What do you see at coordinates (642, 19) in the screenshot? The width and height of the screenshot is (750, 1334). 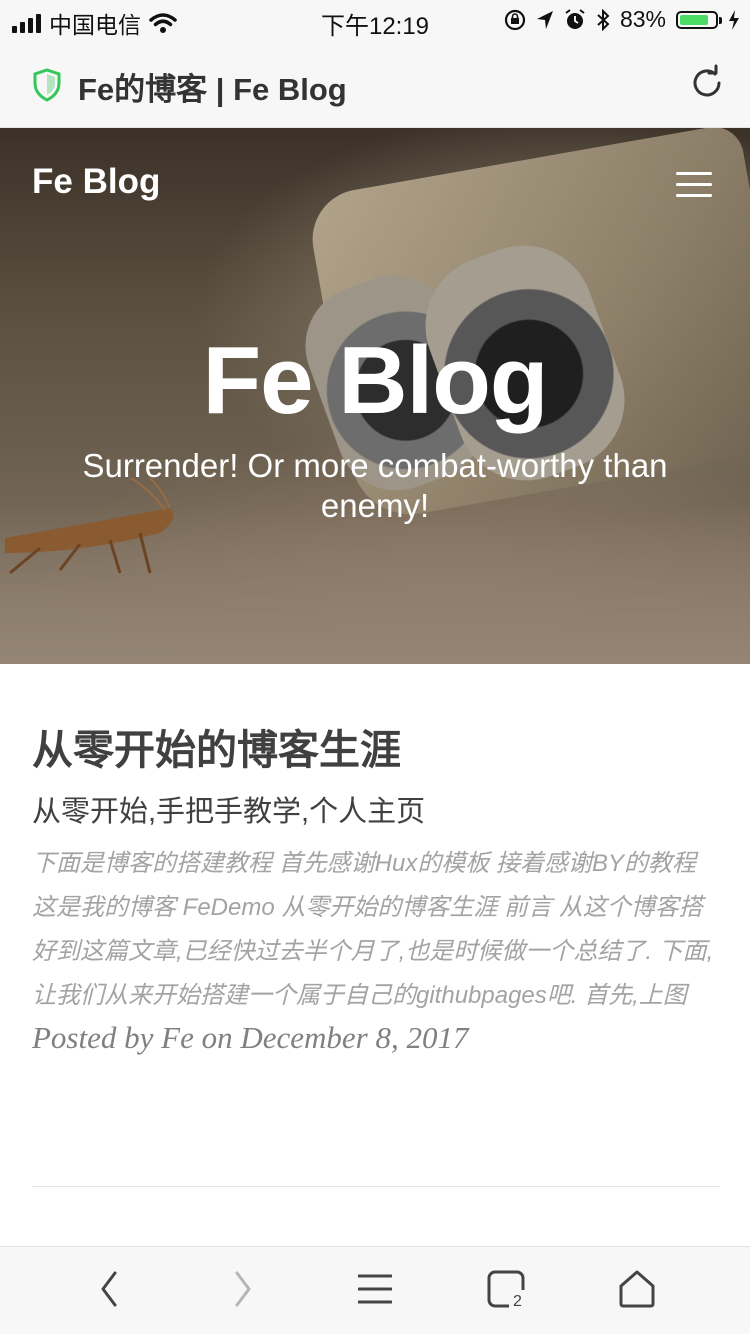 I see `battery-percent: 83%` at bounding box center [642, 19].